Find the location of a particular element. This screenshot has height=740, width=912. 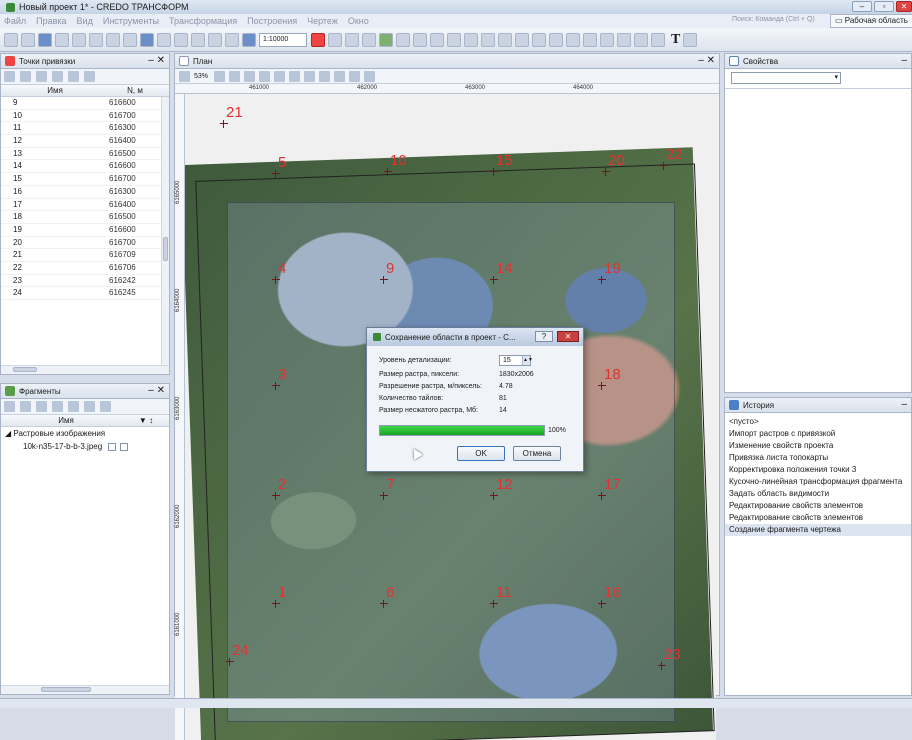

control-point-label: 4 is located at coordinates (282, 268).